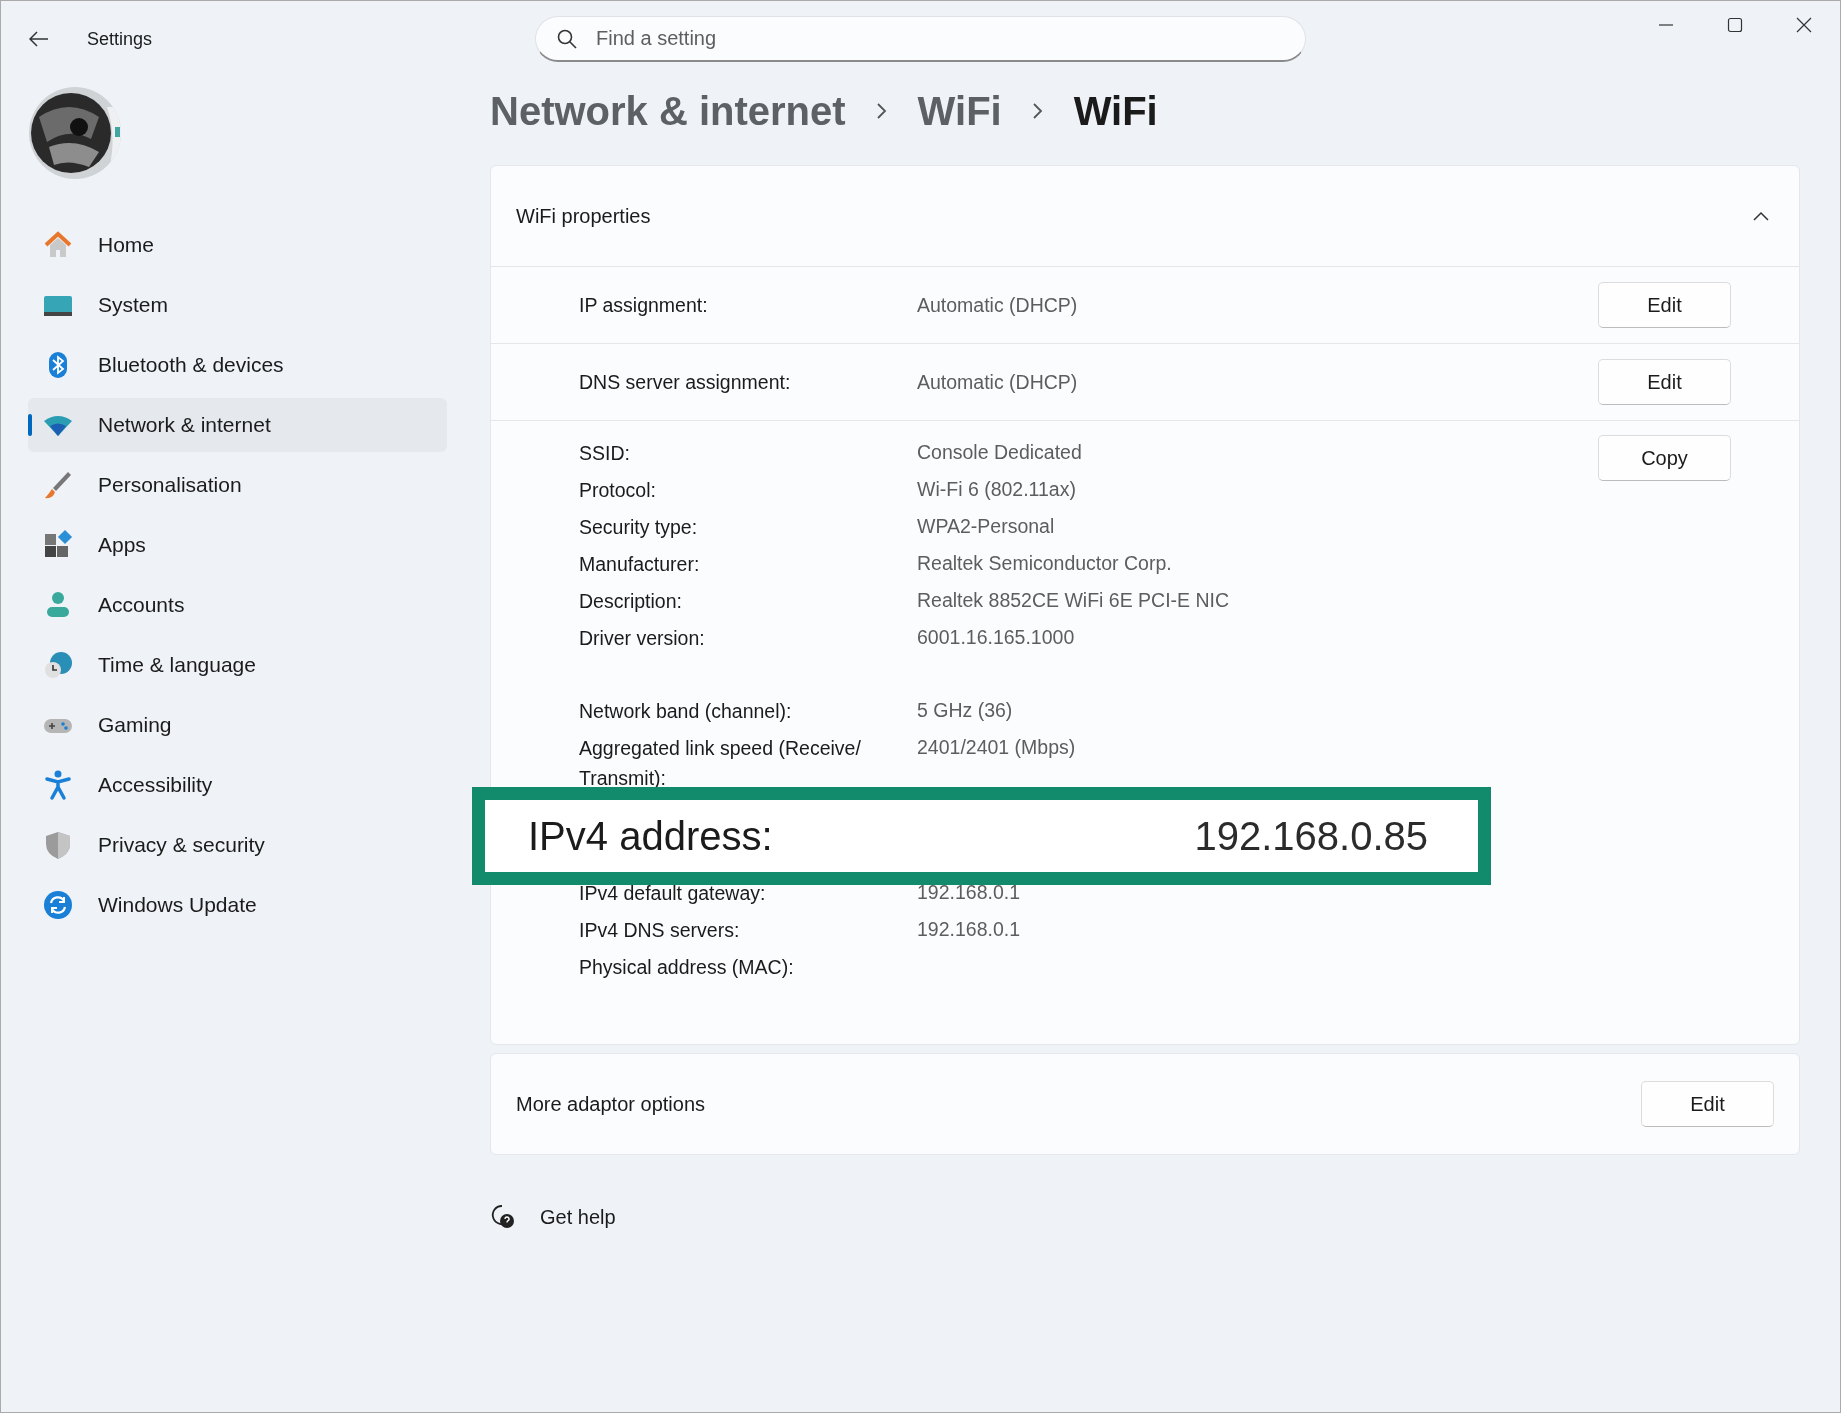  What do you see at coordinates (1735, 25) in the screenshot?
I see `maximize-icon` at bounding box center [1735, 25].